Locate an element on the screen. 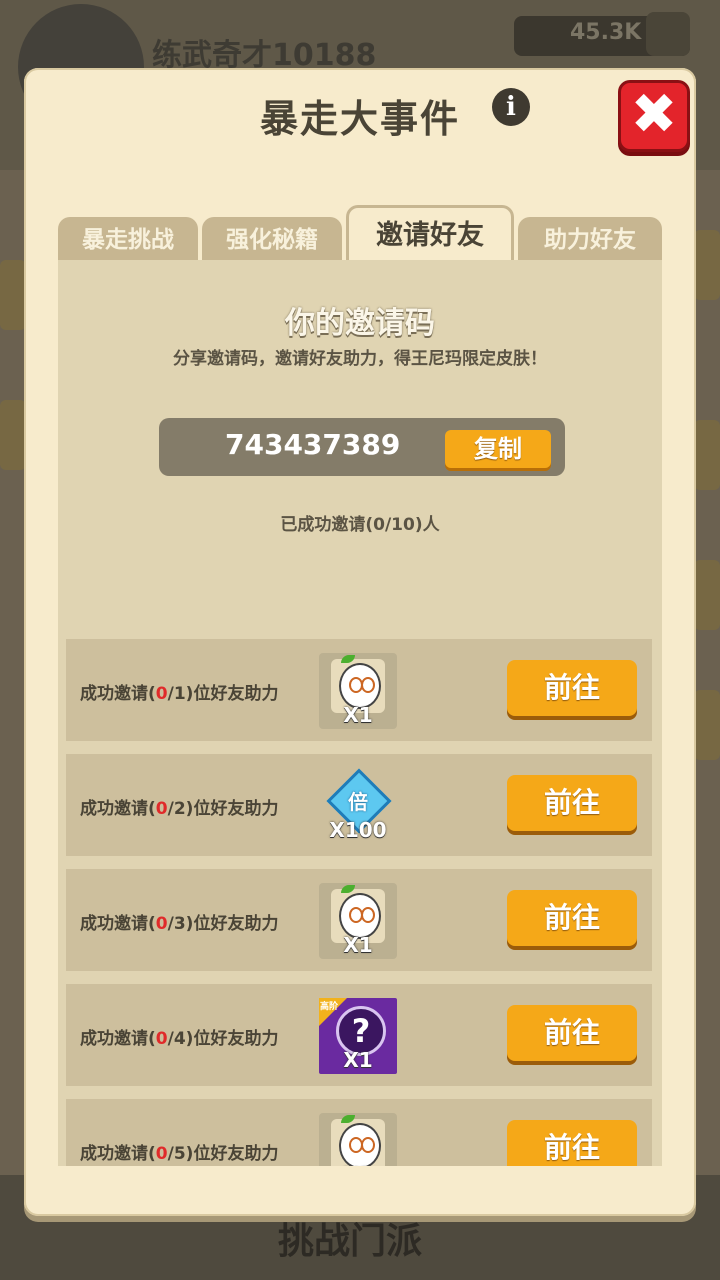  challenge-sect-label: 挑战门派 is located at coordinates (350, 1241).